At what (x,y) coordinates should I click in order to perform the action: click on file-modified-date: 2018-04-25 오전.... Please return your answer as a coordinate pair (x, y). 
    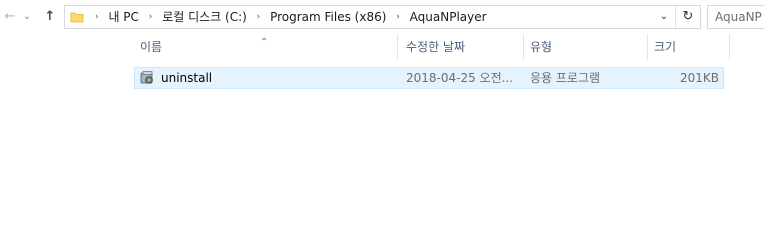
    Looking at the image, I should click on (460, 78).